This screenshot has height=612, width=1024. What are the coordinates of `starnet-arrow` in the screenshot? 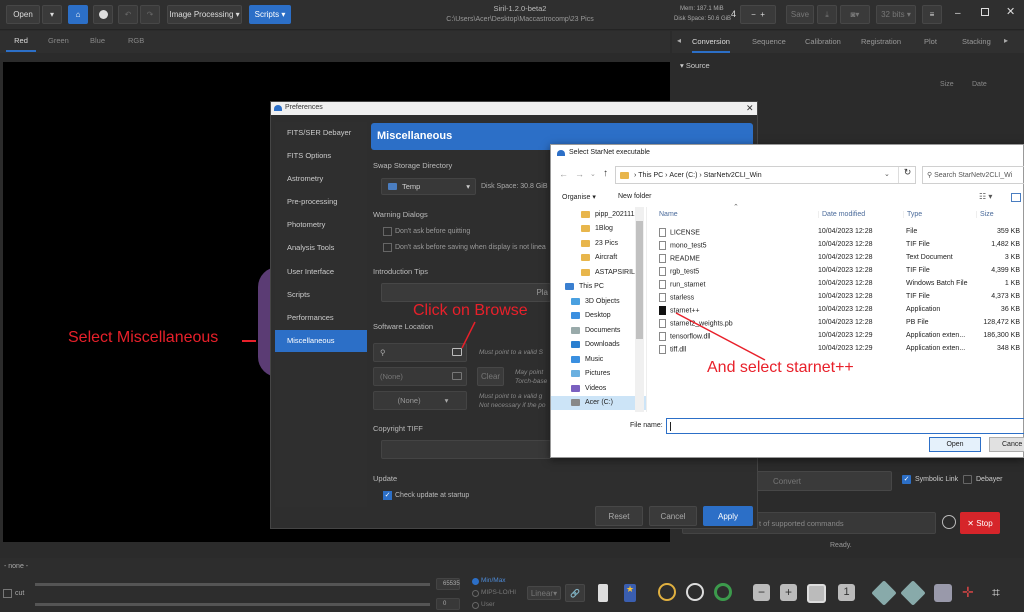 It's located at (720, 336).